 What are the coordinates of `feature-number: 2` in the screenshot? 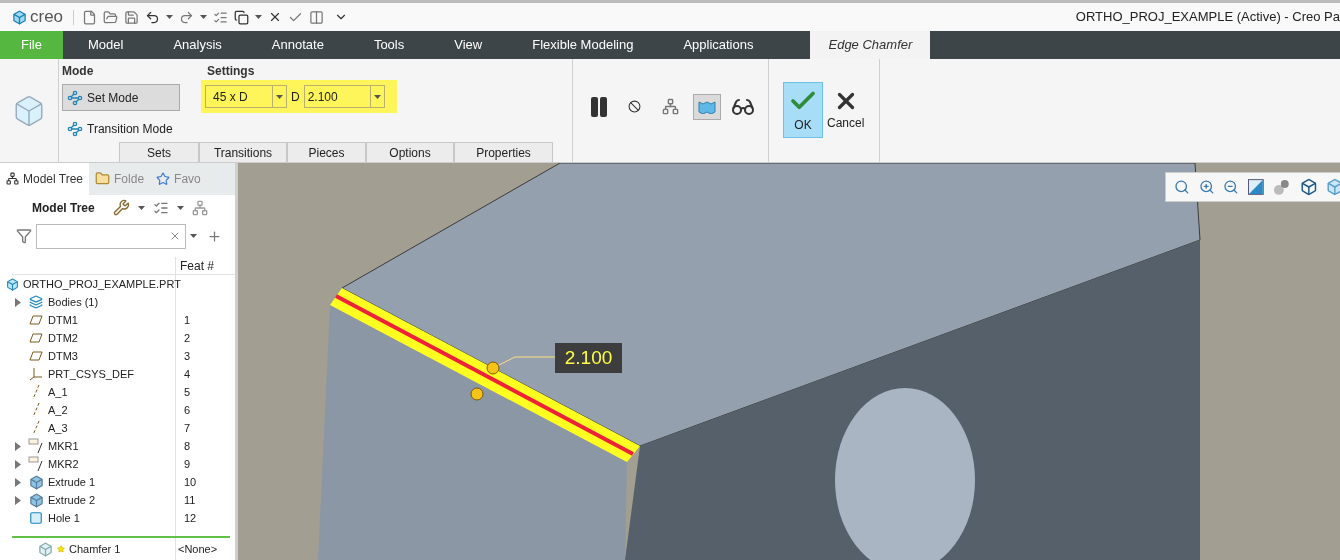 It's located at (187, 338).